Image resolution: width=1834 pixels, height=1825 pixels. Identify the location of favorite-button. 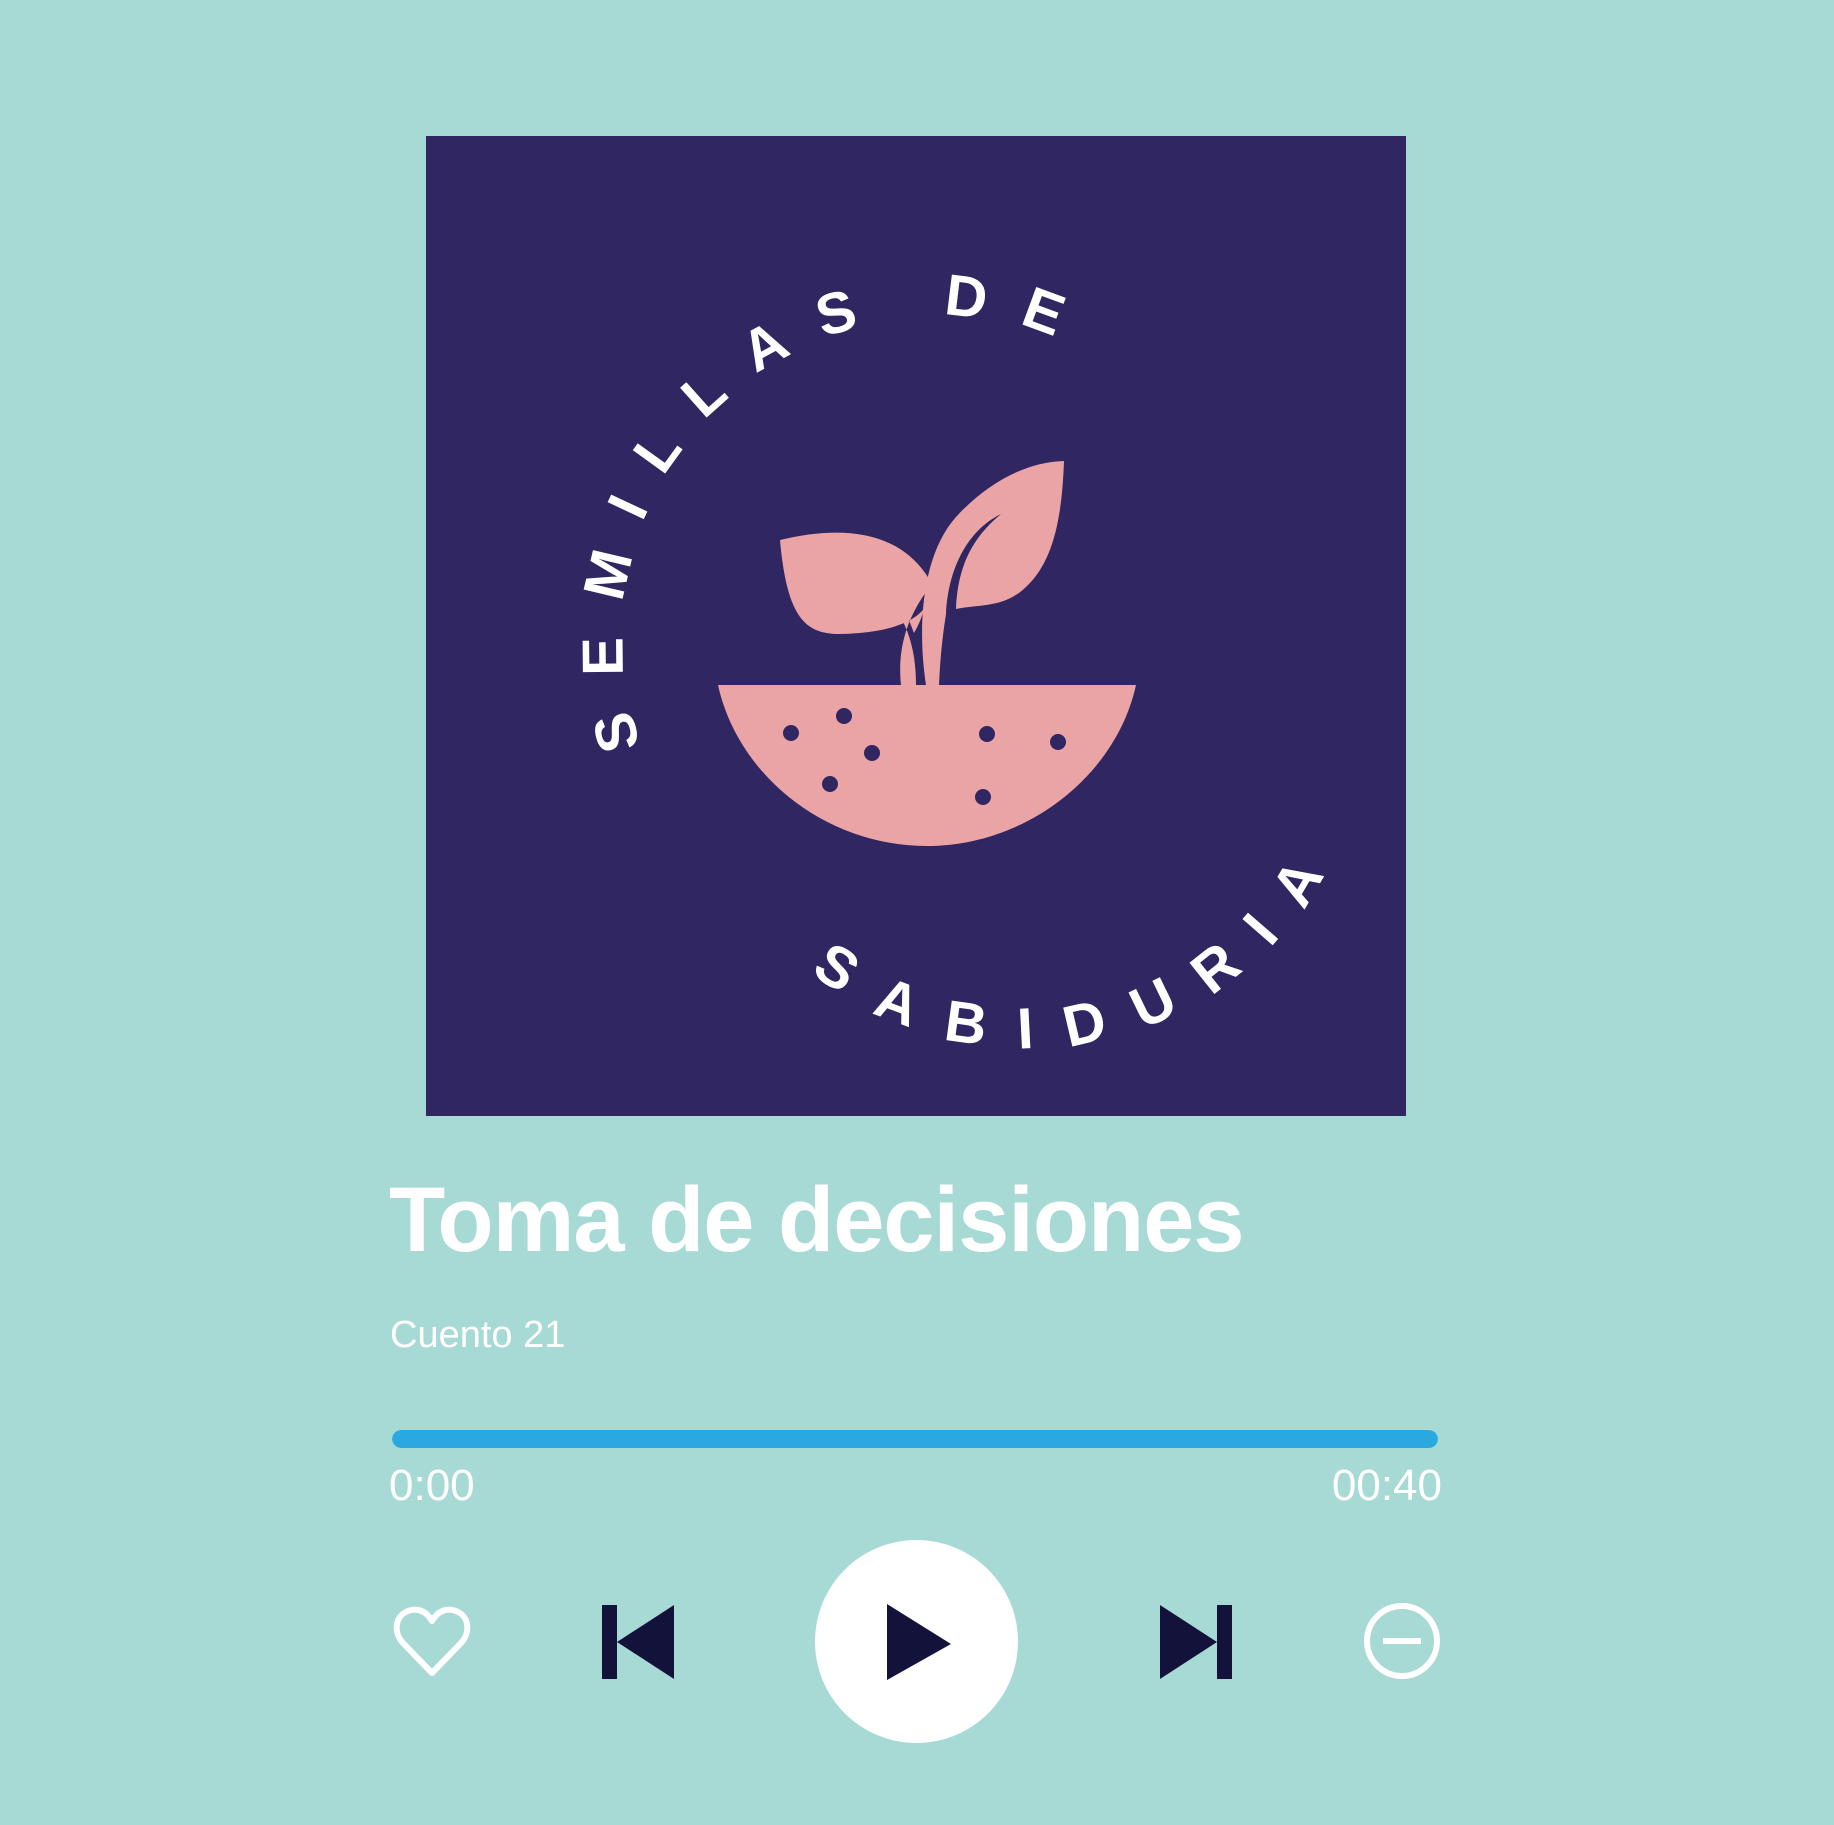
(432, 1641).